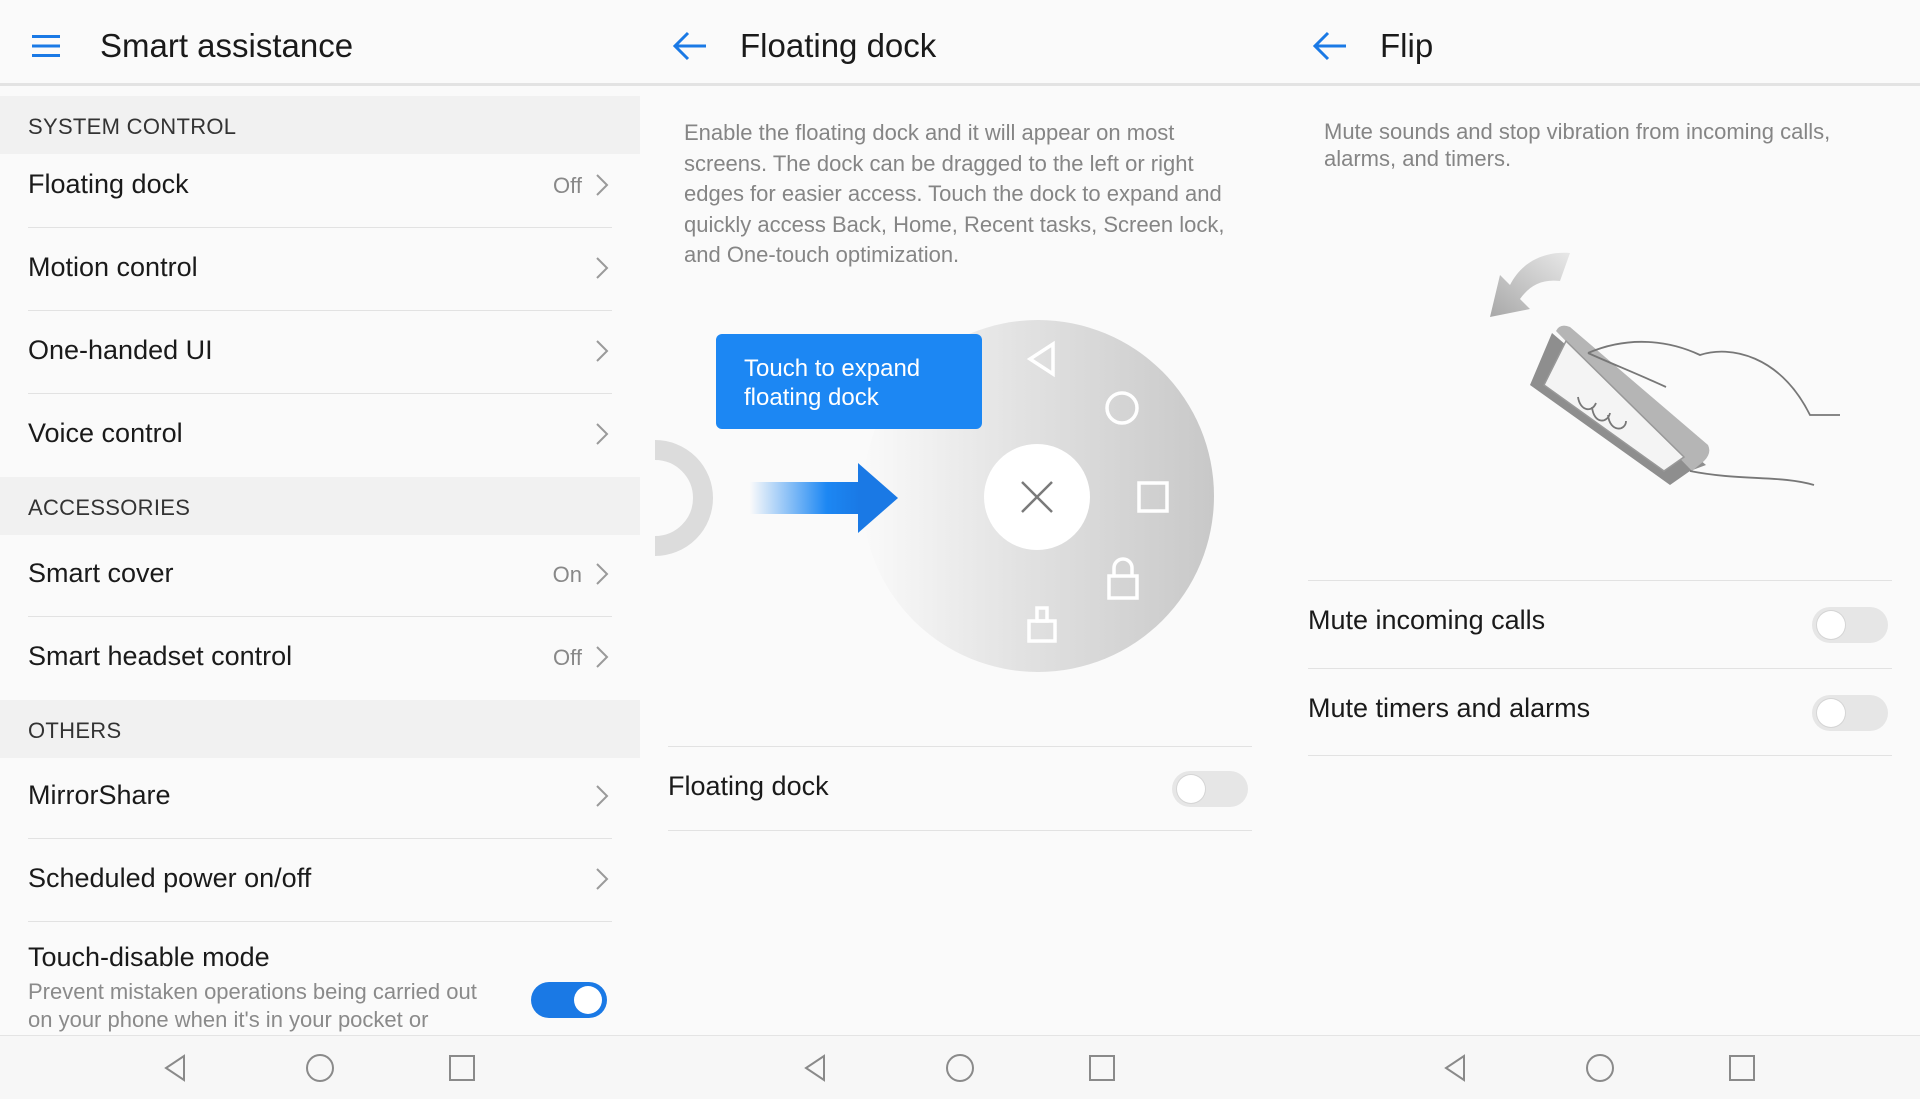 This screenshot has width=1920, height=1099. What do you see at coordinates (101, 573) in the screenshot?
I see `row-label: Smart cover` at bounding box center [101, 573].